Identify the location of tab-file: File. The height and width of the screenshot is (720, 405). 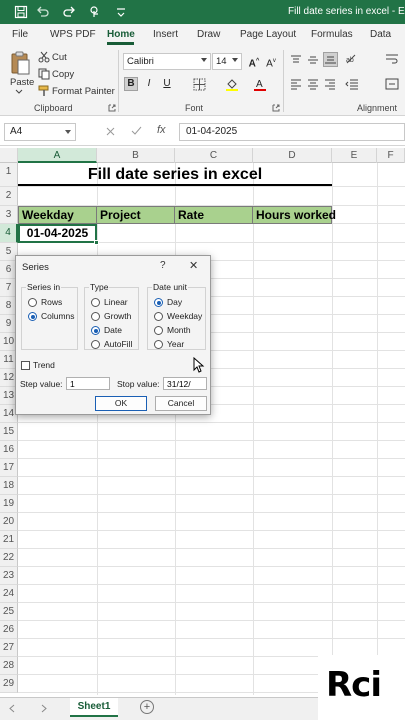
(20, 34).